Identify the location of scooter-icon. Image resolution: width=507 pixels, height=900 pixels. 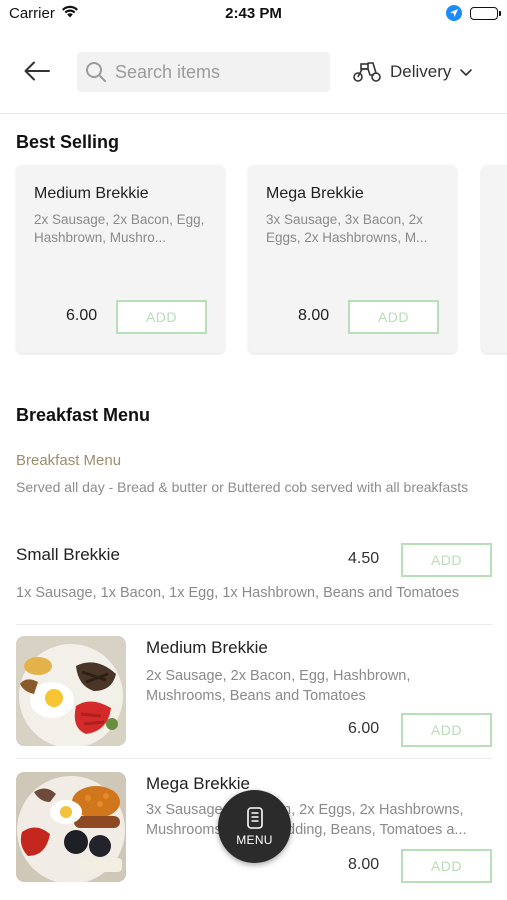
(367, 72).